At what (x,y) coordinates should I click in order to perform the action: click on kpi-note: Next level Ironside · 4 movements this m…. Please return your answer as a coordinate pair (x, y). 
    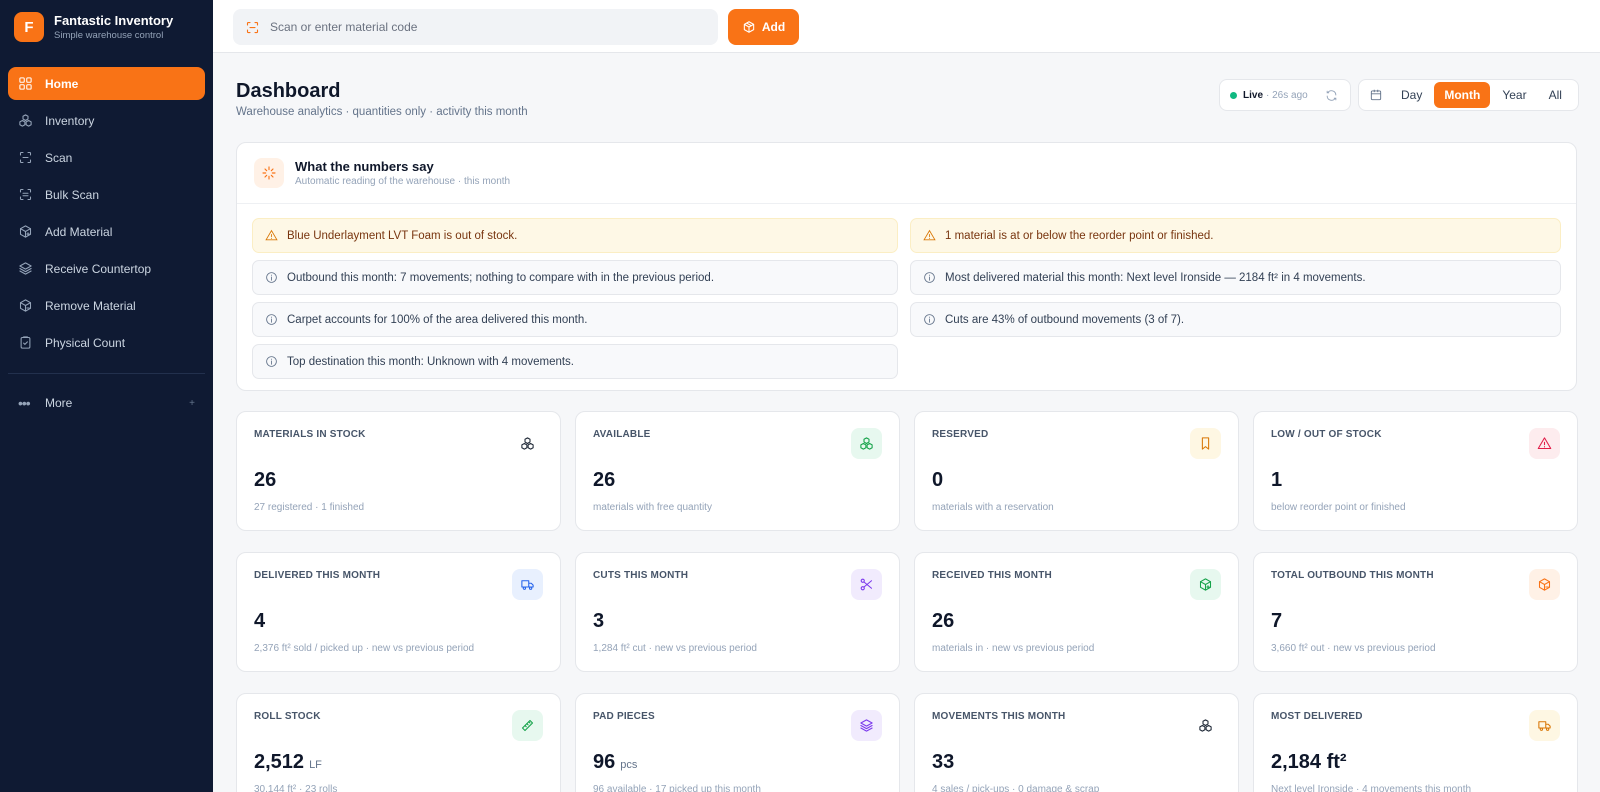
    Looking at the image, I should click on (1371, 788).